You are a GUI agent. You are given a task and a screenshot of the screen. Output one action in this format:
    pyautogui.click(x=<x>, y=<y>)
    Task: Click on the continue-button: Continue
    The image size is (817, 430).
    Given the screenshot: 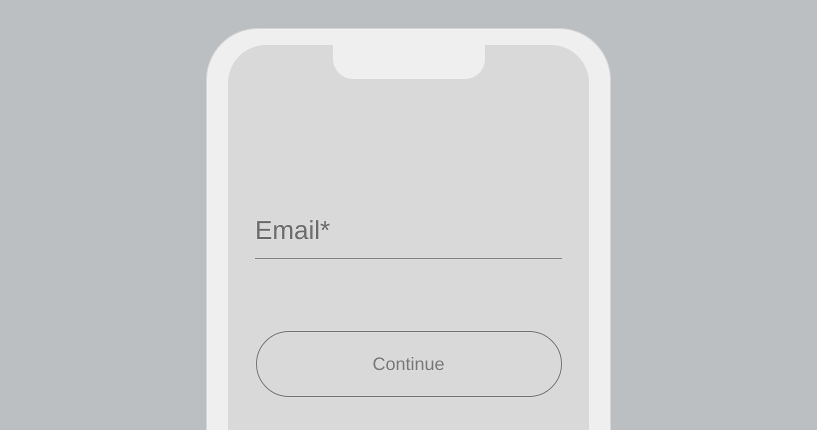 What is the action you would take?
    pyautogui.click(x=409, y=364)
    